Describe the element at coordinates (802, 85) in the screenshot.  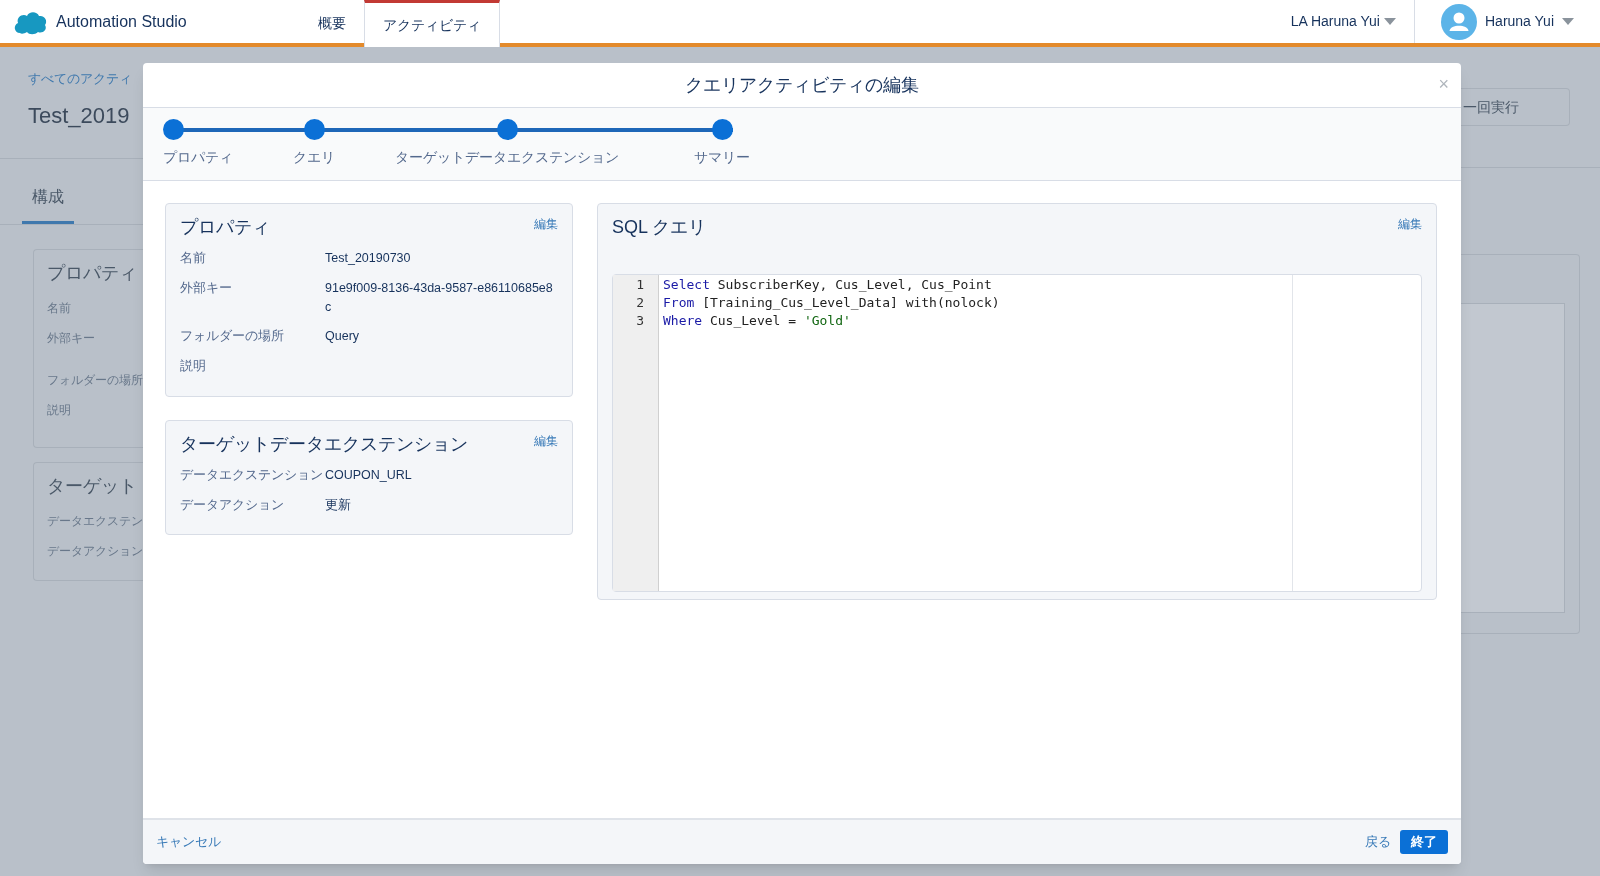
I see `modal-title: クエリアクティビティの編集` at that location.